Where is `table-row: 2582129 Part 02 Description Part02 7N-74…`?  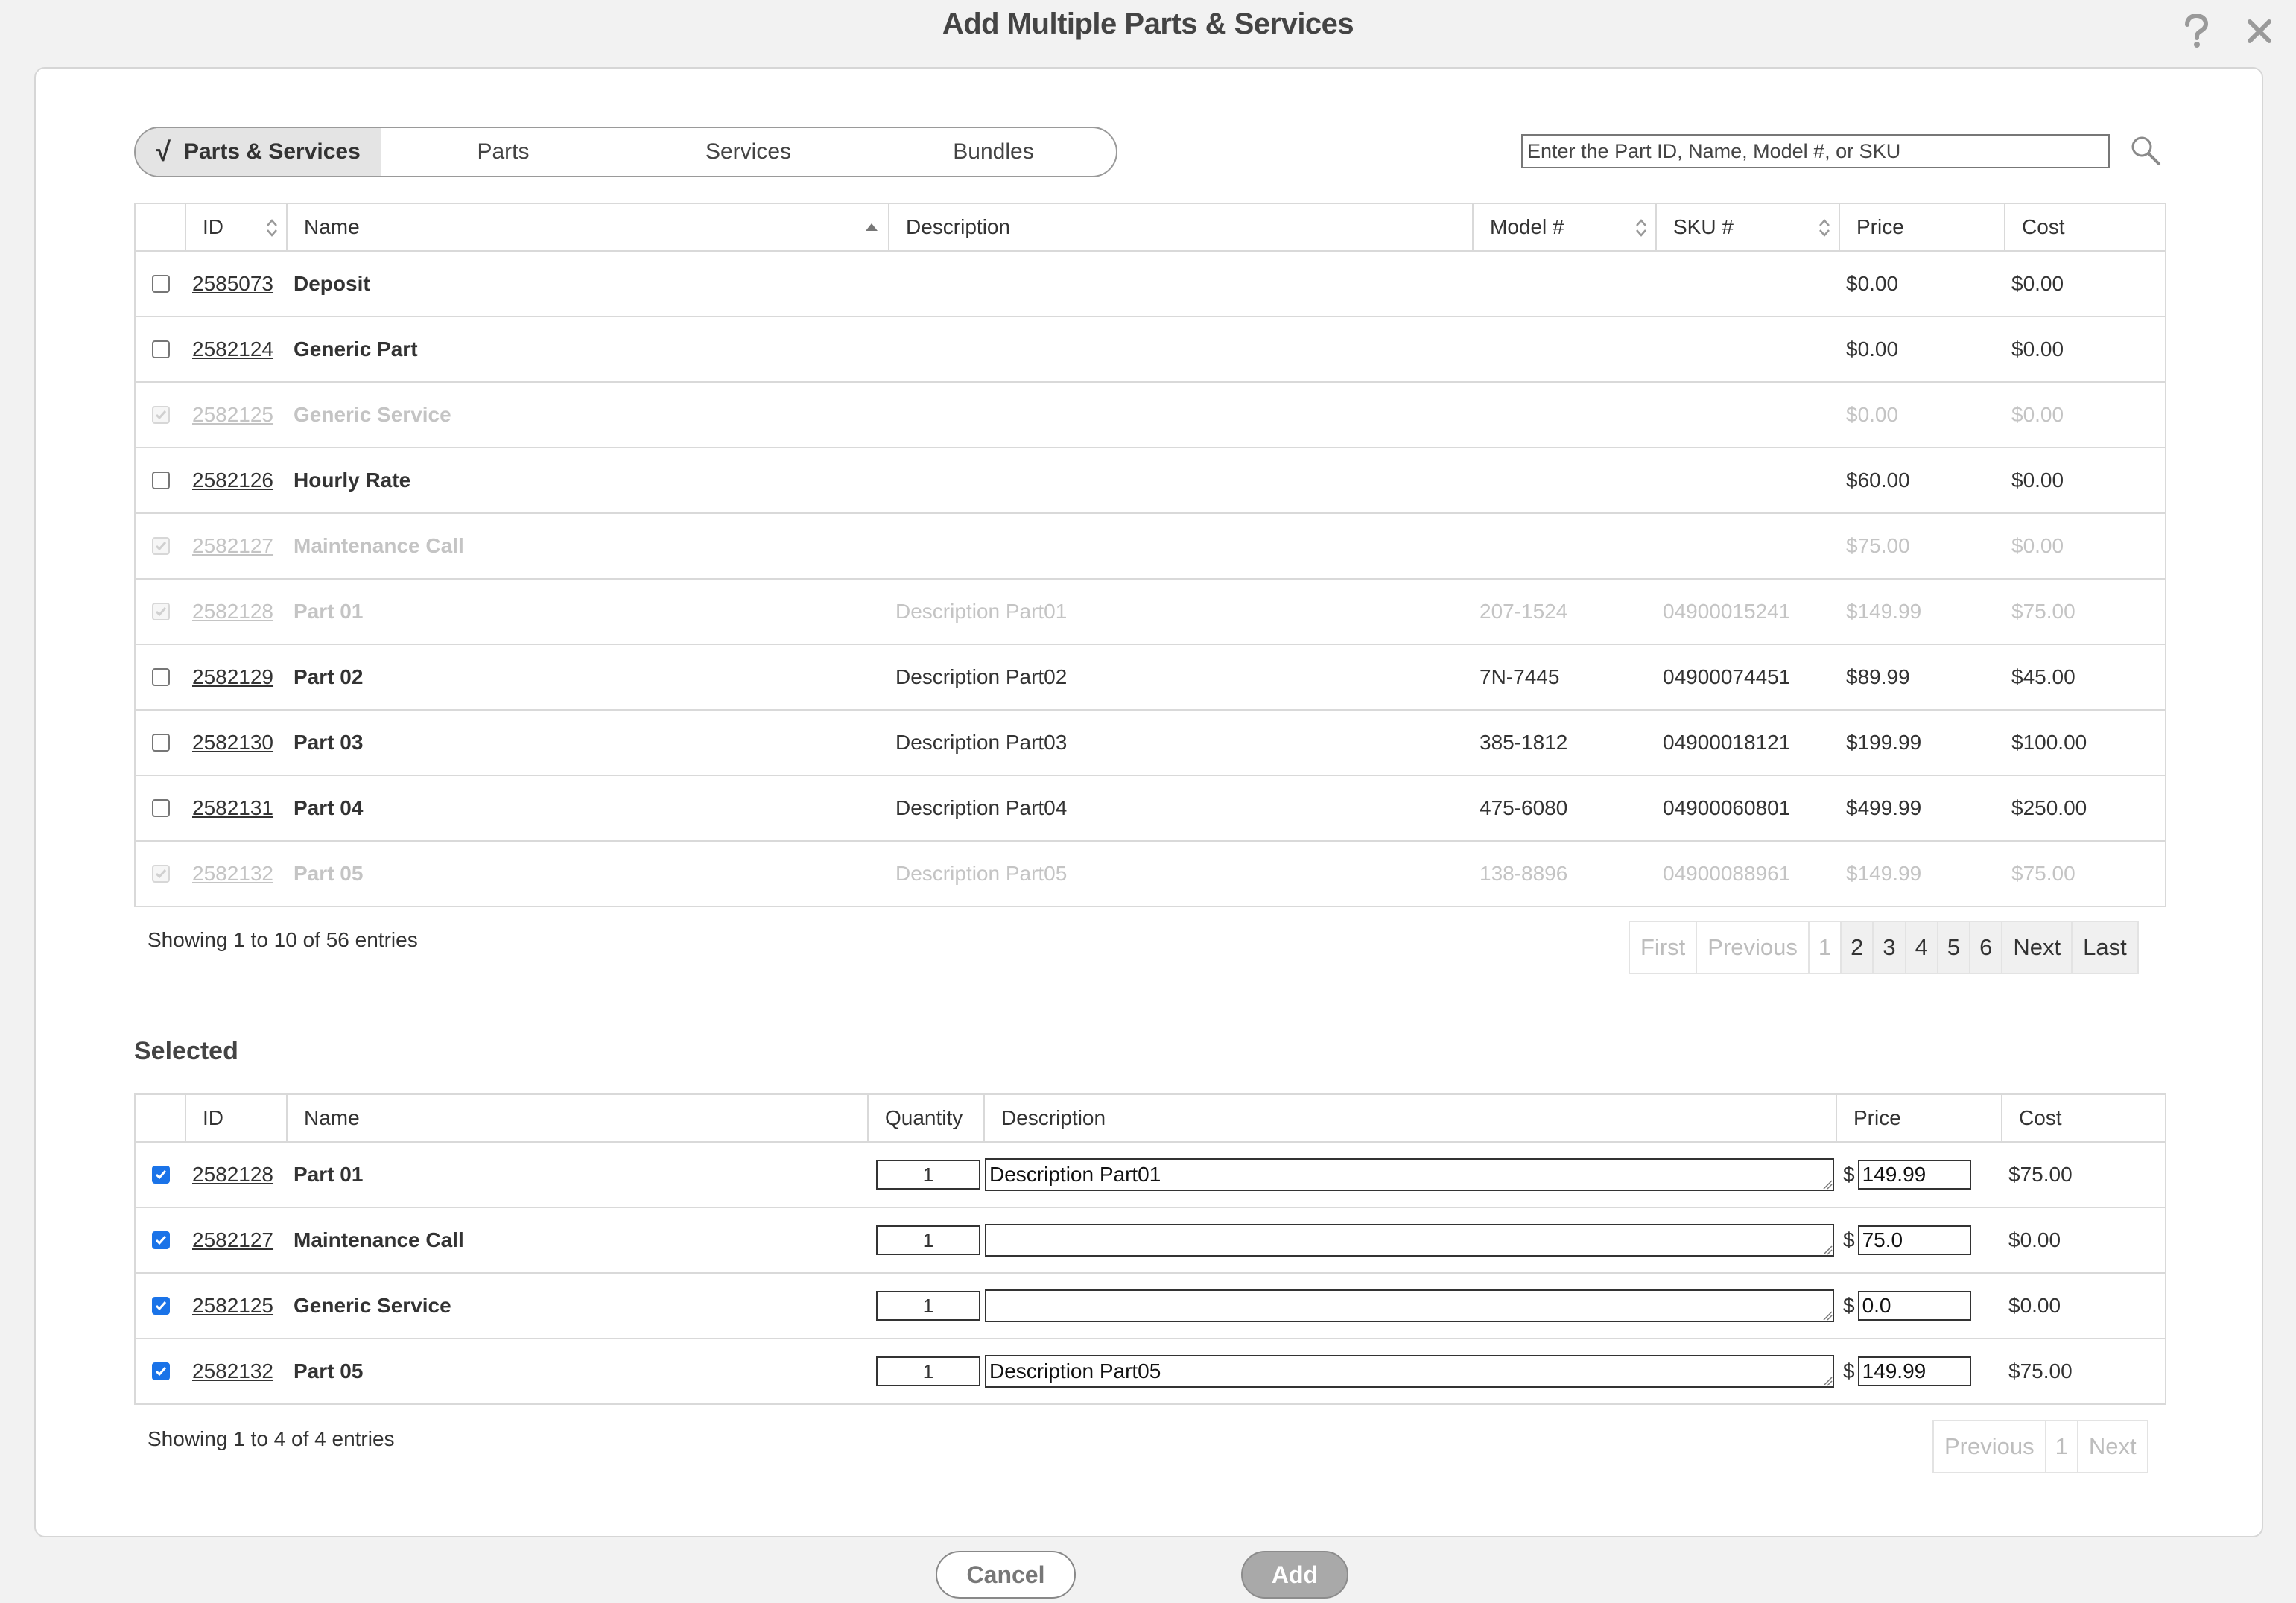
table-row: 2582129 Part 02 Description Part02 7N-74… is located at coordinates (1150, 678).